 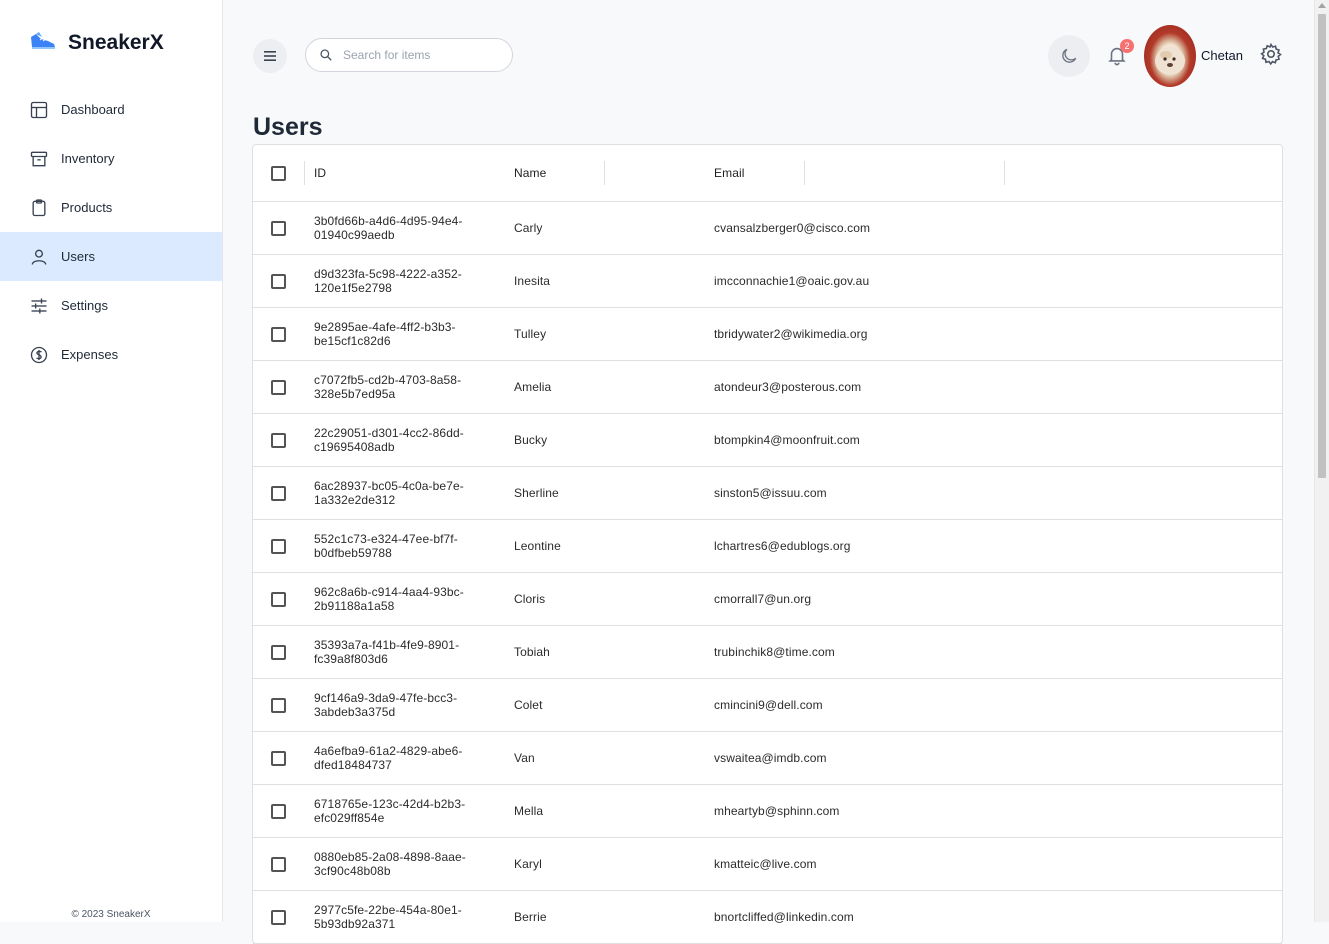 I want to click on theme-toggle-button, so click(x=1069, y=56).